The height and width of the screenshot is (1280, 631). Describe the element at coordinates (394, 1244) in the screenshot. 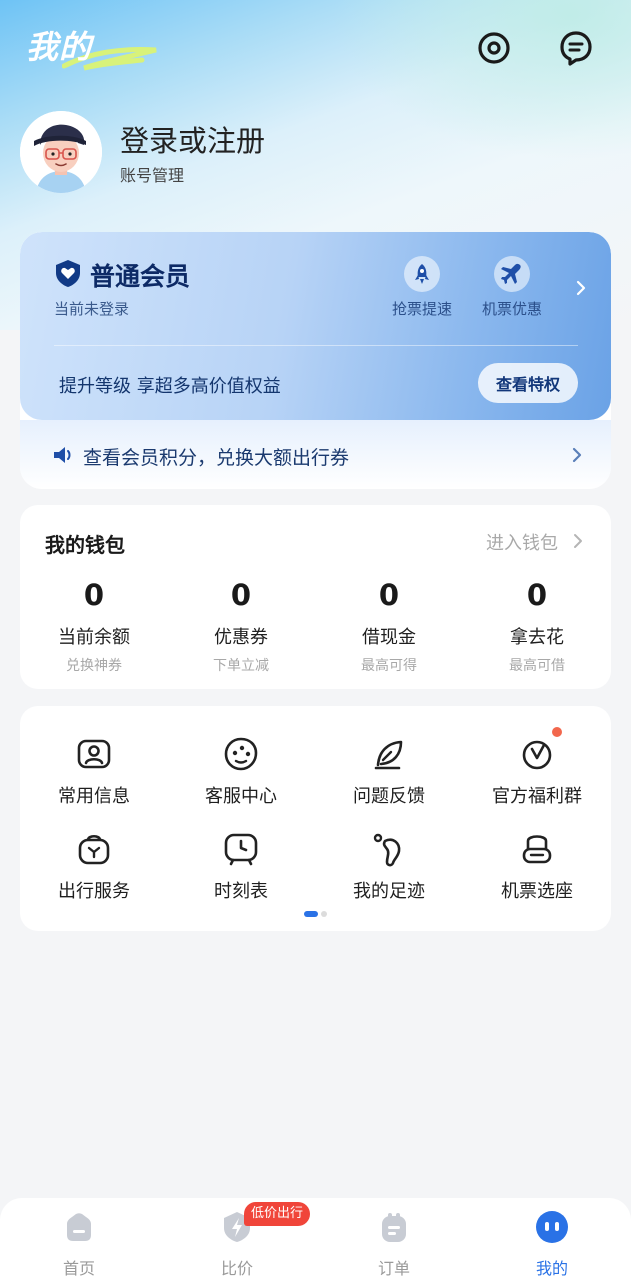

I see `tab-orders: 订单` at that location.